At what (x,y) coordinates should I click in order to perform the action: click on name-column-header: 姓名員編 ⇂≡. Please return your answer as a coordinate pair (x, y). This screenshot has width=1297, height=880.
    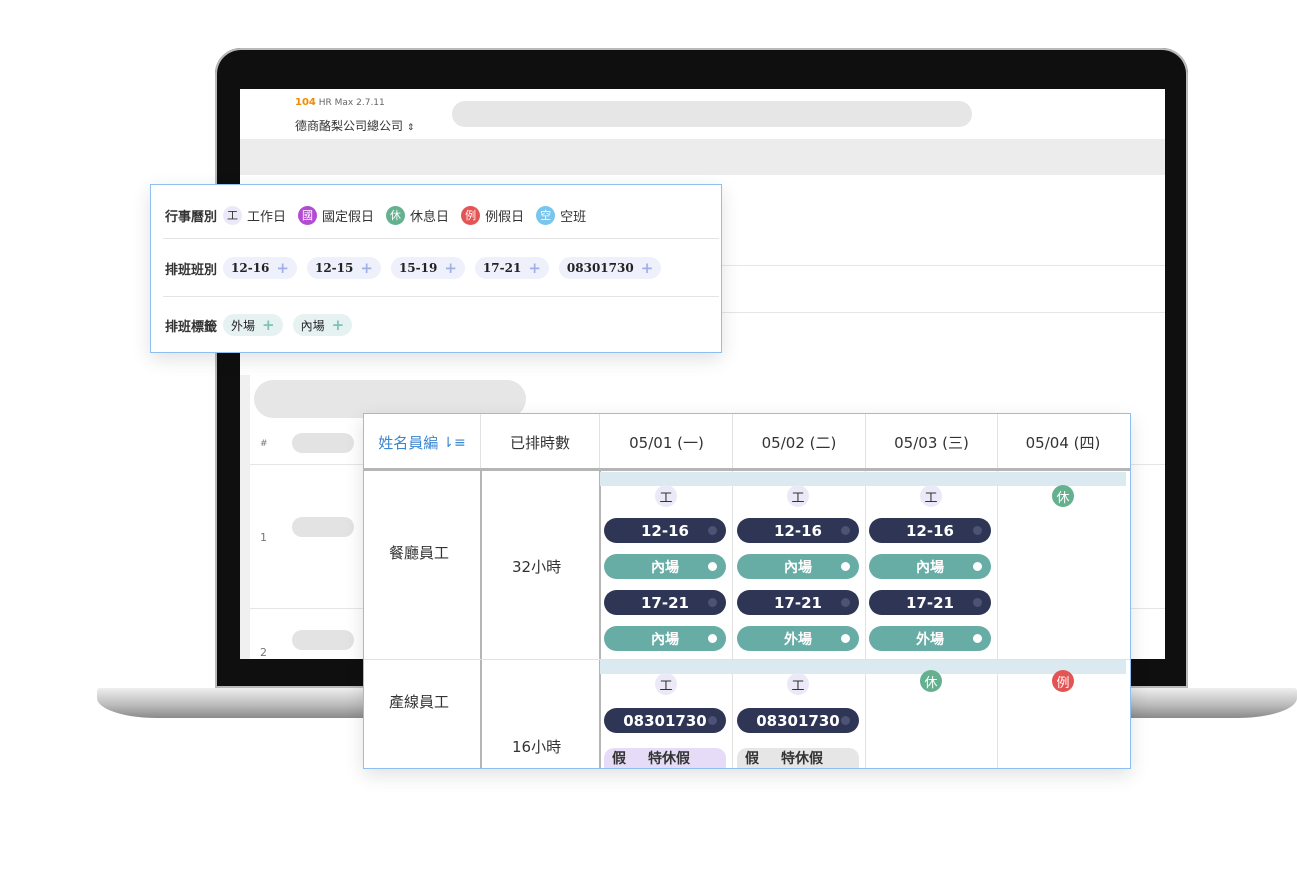
    Looking at the image, I should click on (422, 442).